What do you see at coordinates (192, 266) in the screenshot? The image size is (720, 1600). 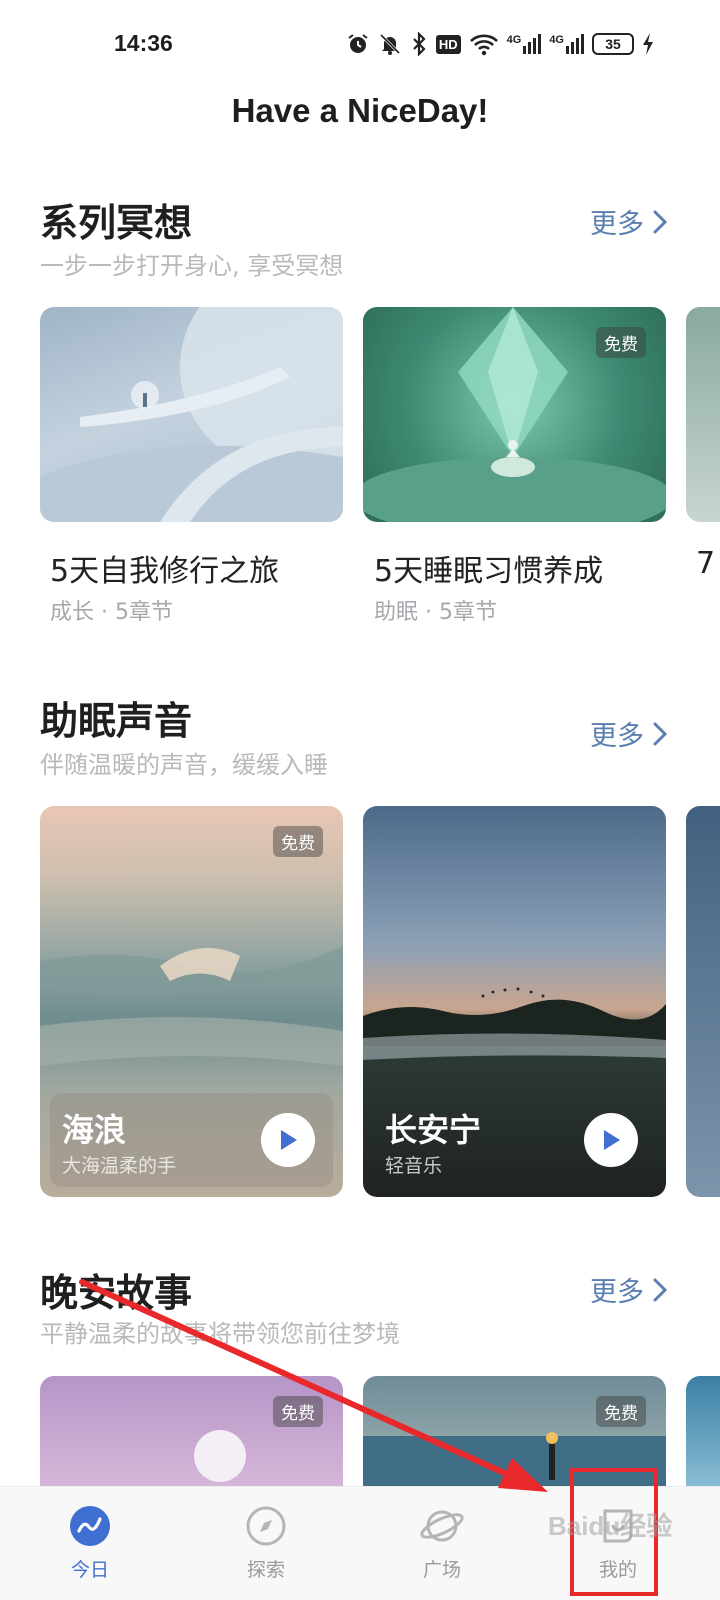 I see `section-subtitle-series: 一步一步打开身心, 享受冥想` at bounding box center [192, 266].